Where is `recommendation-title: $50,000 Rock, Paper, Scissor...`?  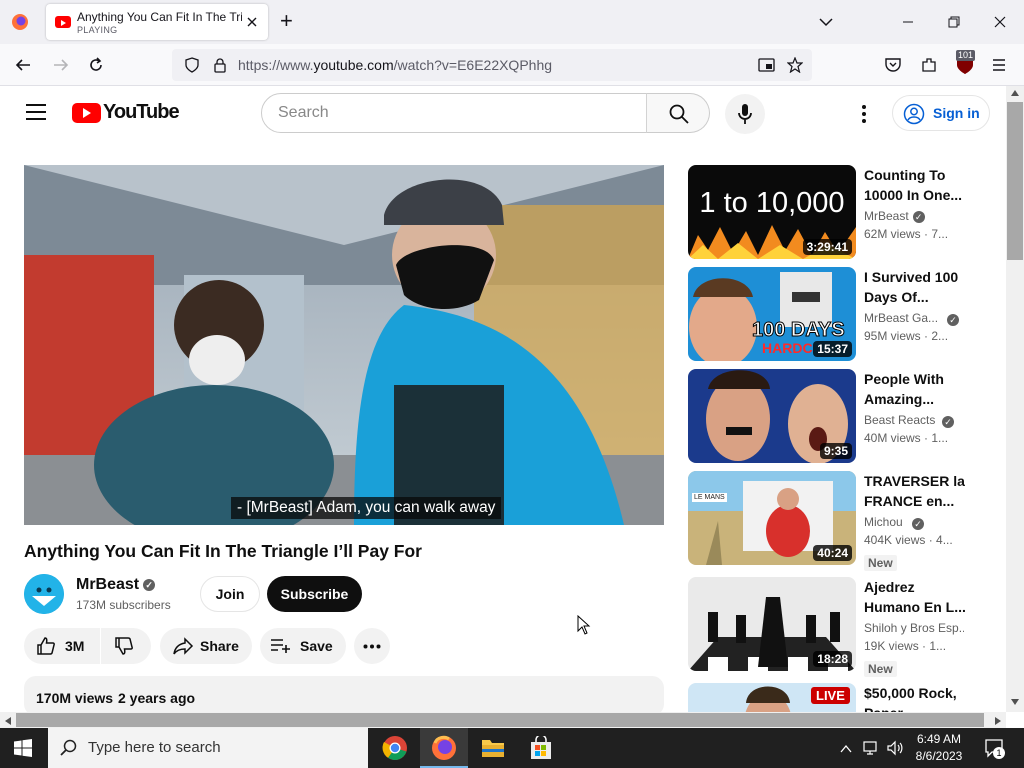 recommendation-title: $50,000 Rock, Paper, Scissor... is located at coordinates (910, 698).